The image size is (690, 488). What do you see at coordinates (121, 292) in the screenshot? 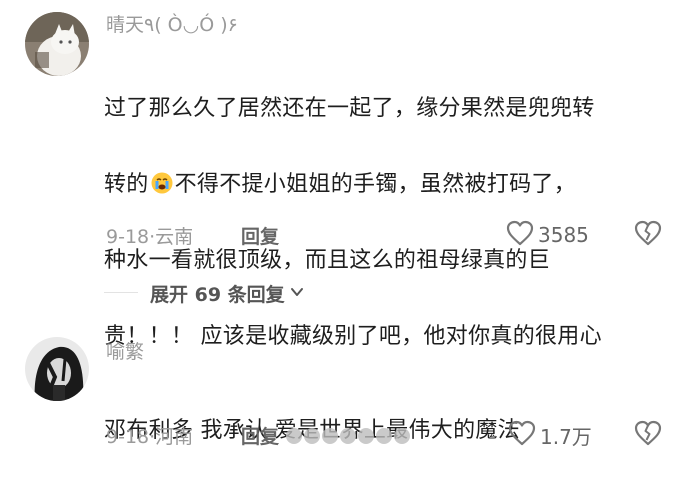
I see `expand-divider` at bounding box center [121, 292].